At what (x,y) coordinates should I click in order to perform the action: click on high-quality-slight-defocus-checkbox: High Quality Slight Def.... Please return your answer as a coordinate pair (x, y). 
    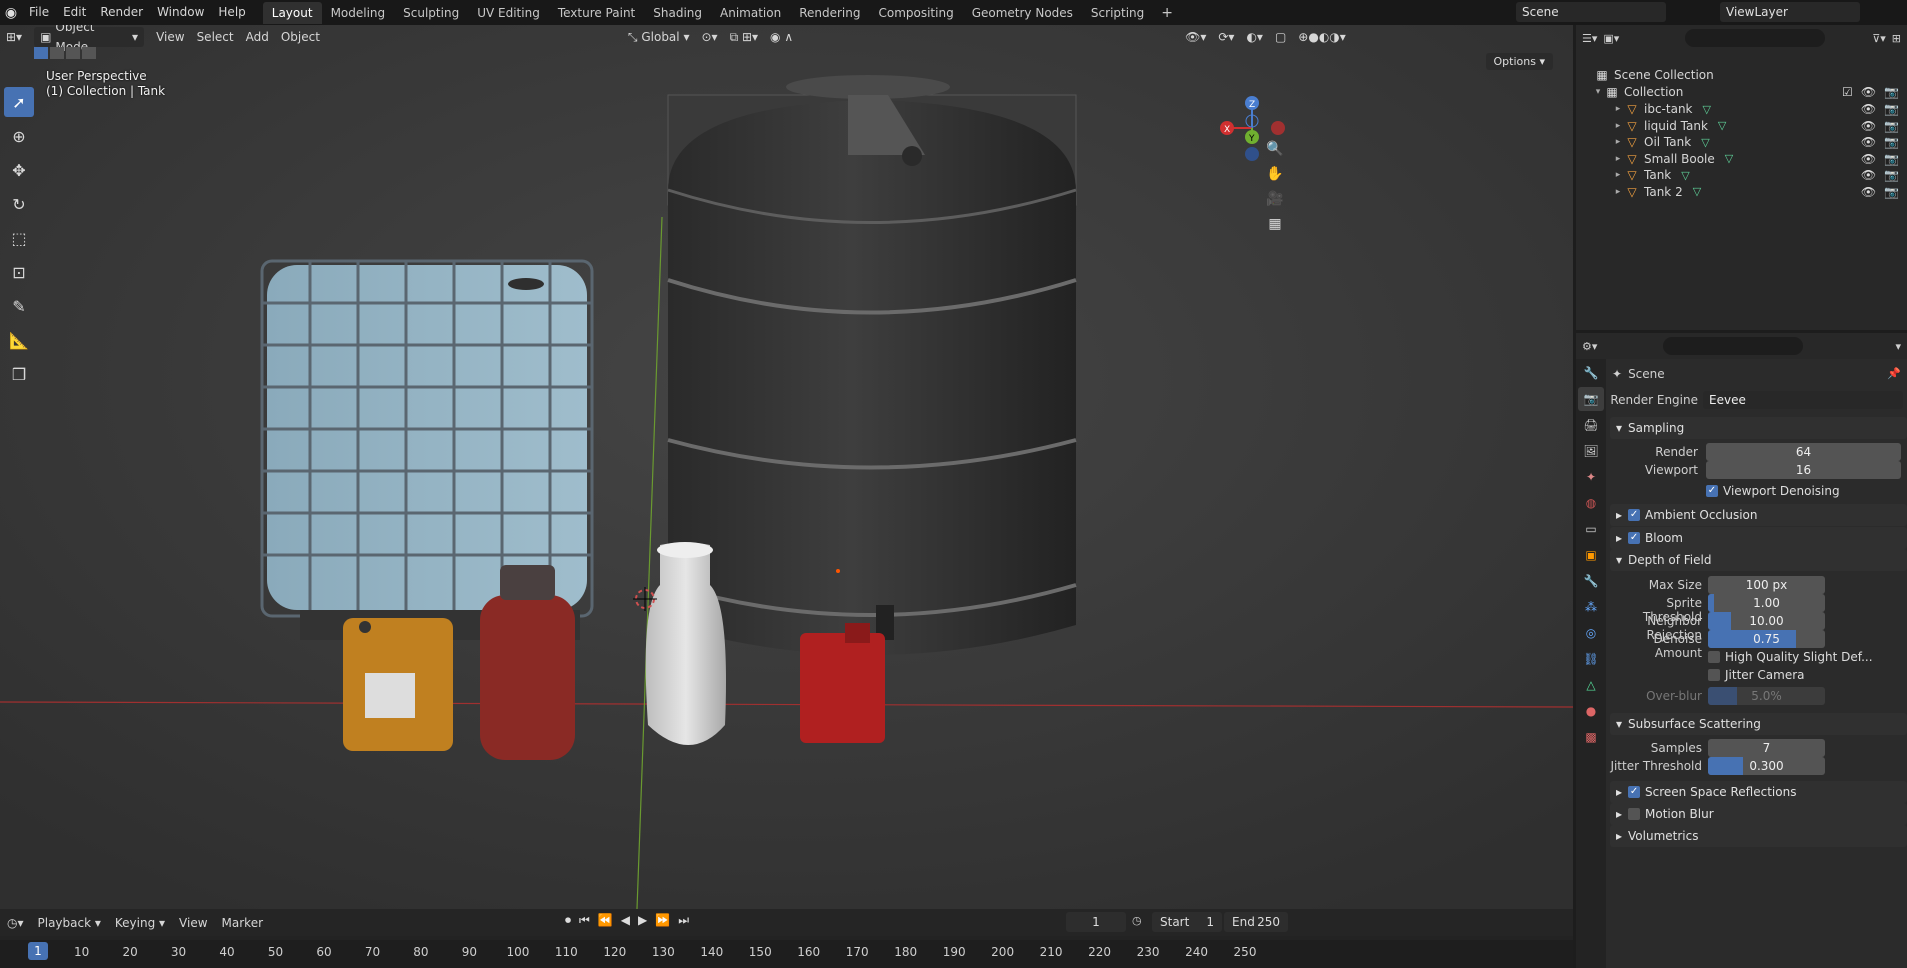
    Looking at the image, I should click on (1790, 657).